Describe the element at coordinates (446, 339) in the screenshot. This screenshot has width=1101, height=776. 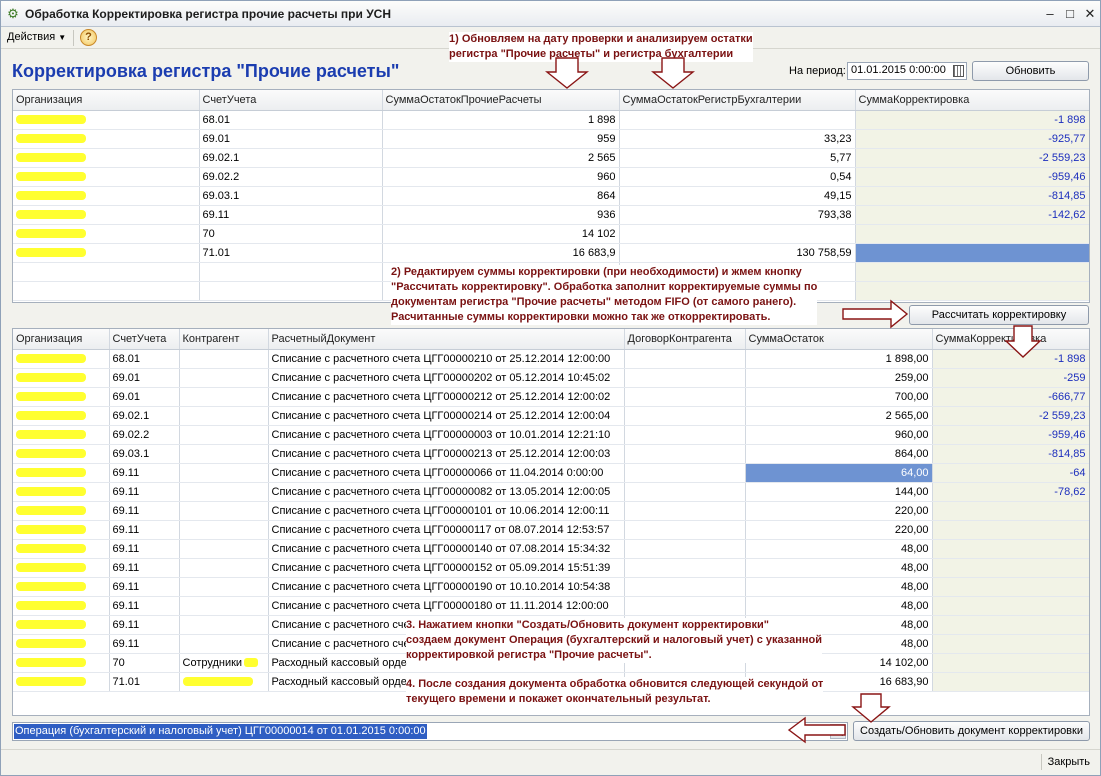
I see `column-header: РасчетныйДокумент` at that location.